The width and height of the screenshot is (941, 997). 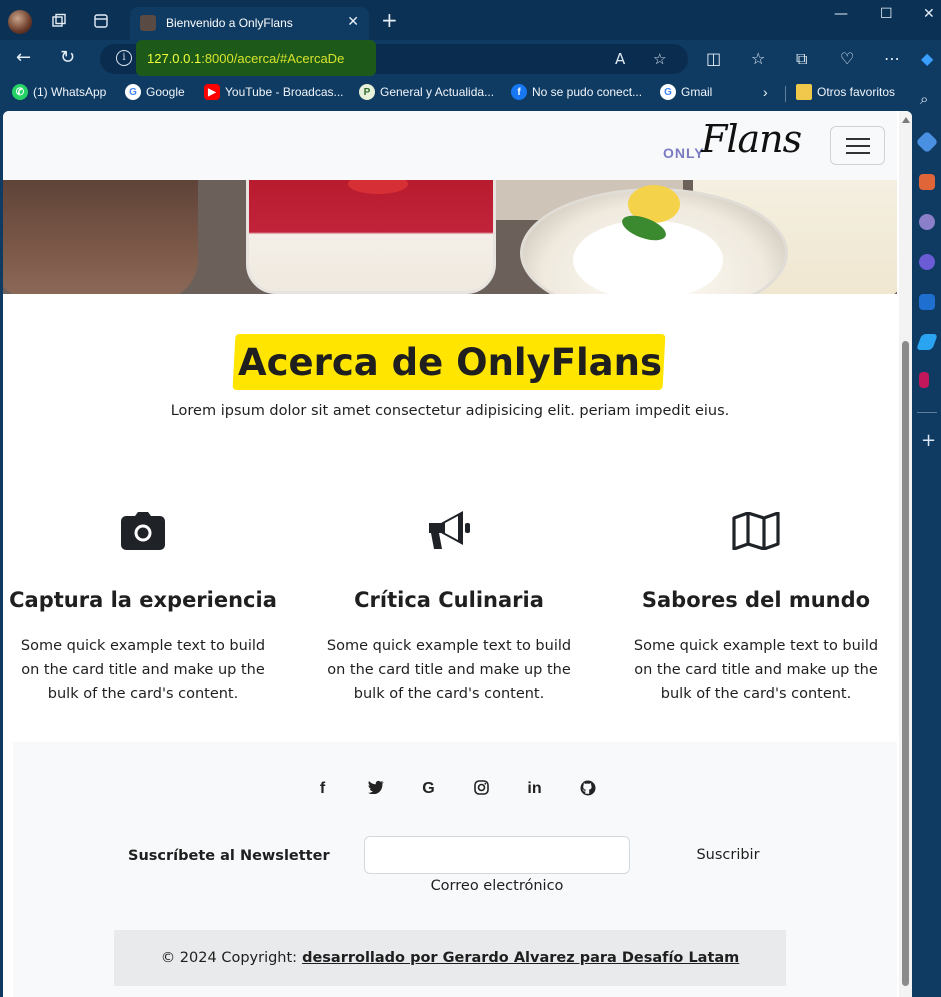 What do you see at coordinates (59, 21) in the screenshot?
I see `workspaces-icon` at bounding box center [59, 21].